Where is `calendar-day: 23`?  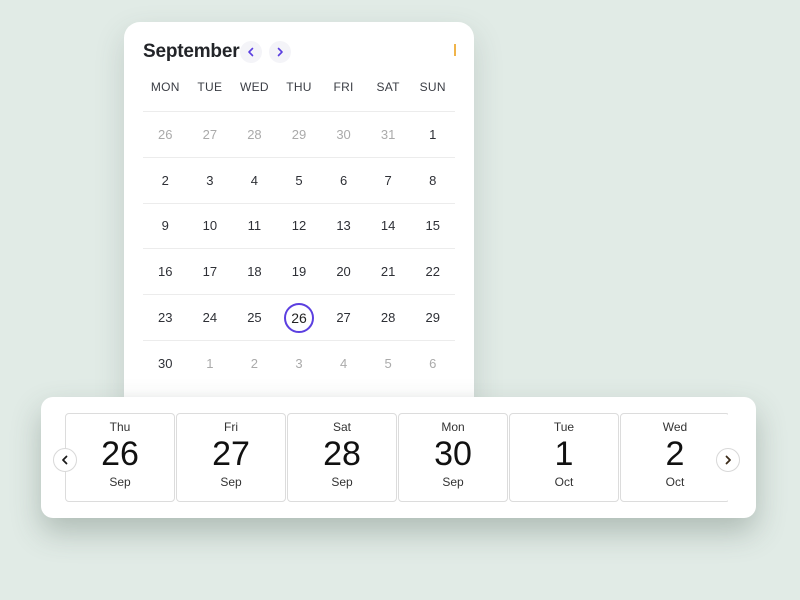
calendar-day: 23 is located at coordinates (165, 318).